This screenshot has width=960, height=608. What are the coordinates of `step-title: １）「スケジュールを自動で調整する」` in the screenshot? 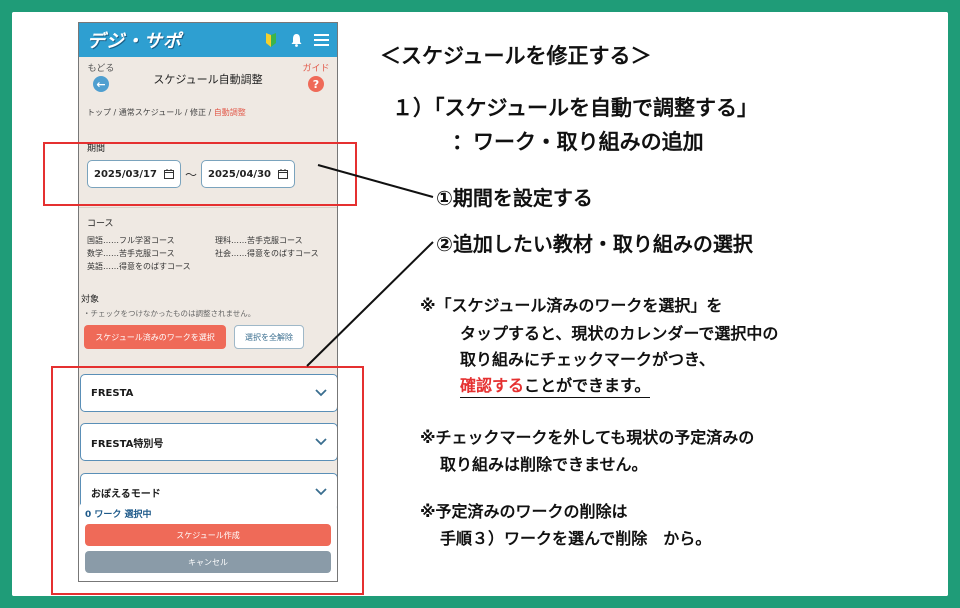 It's located at (575, 108).